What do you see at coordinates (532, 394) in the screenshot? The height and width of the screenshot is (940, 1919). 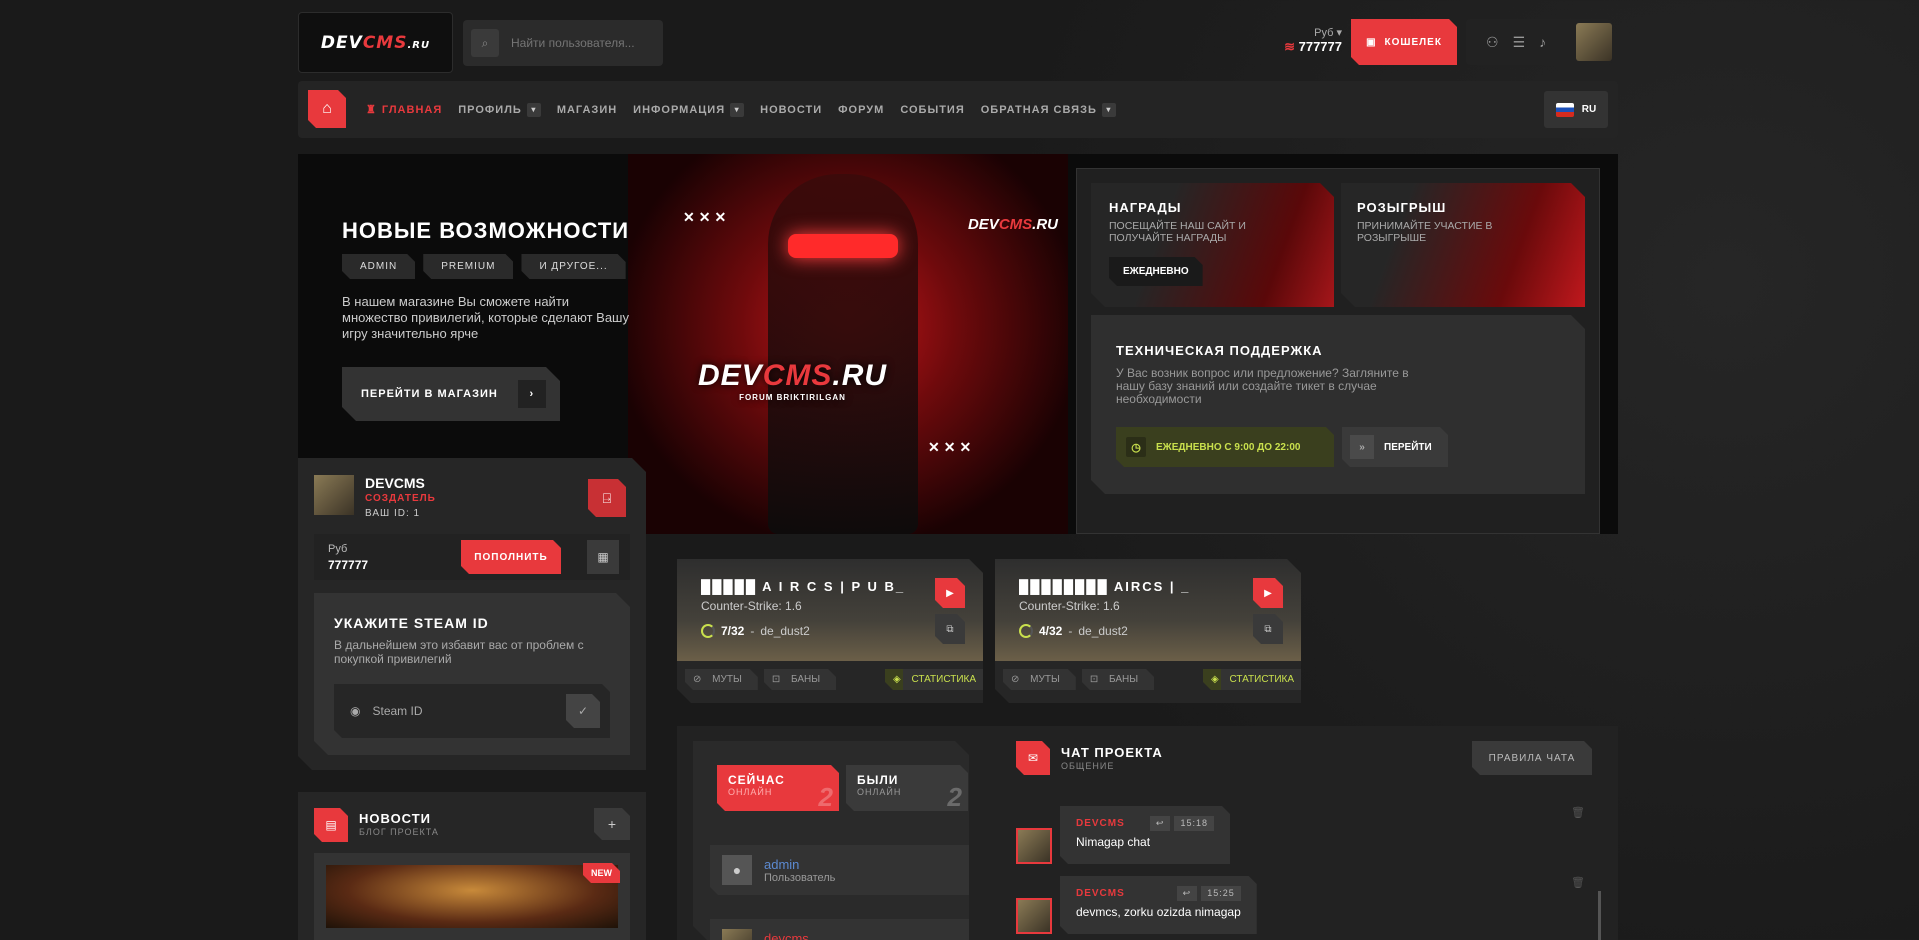 I see `chevron-right-icon: ›` at bounding box center [532, 394].